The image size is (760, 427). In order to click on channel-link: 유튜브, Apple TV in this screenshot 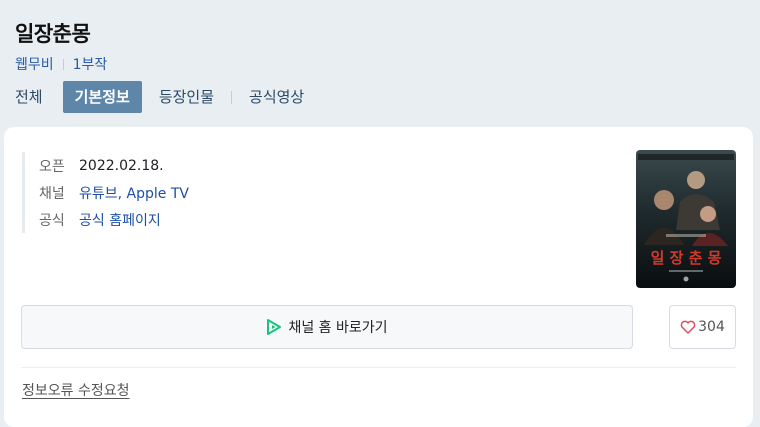, I will do `click(134, 193)`.